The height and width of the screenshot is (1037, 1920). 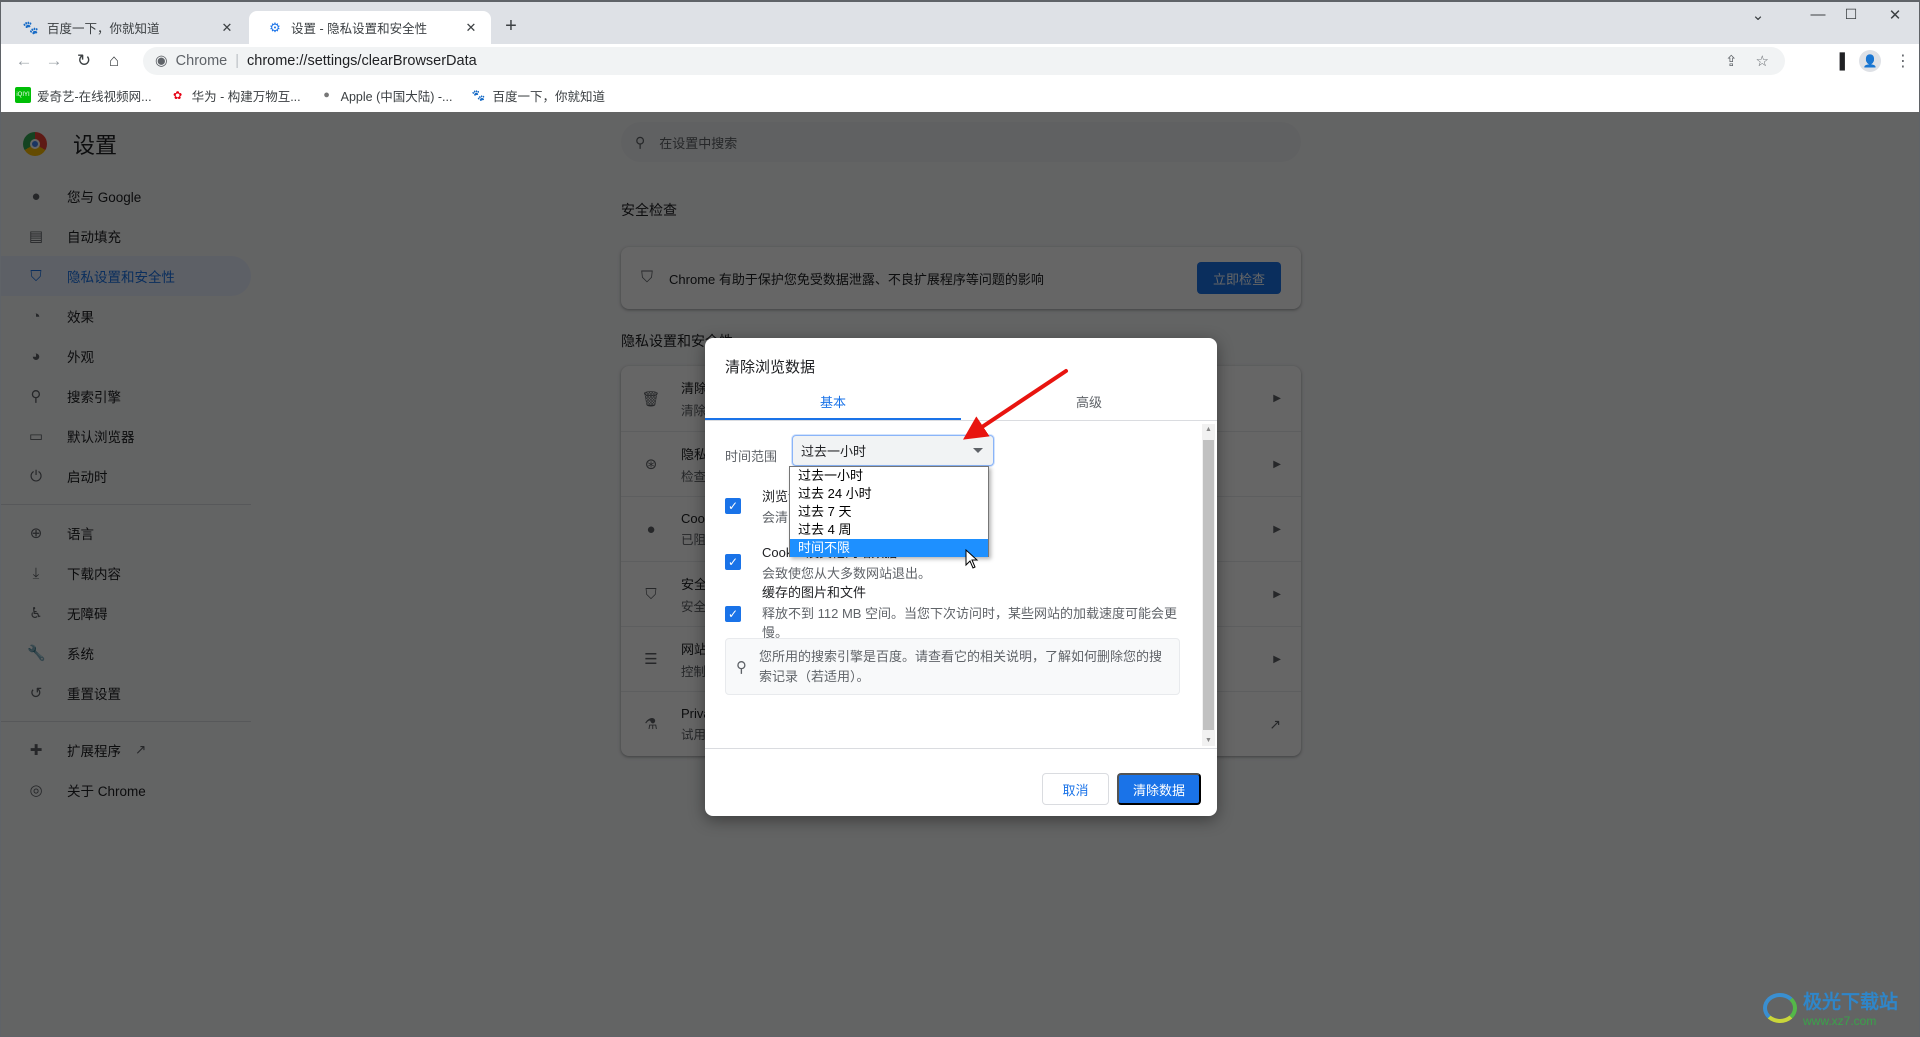 What do you see at coordinates (972, 559) in the screenshot?
I see `mouse-cursor-icon` at bounding box center [972, 559].